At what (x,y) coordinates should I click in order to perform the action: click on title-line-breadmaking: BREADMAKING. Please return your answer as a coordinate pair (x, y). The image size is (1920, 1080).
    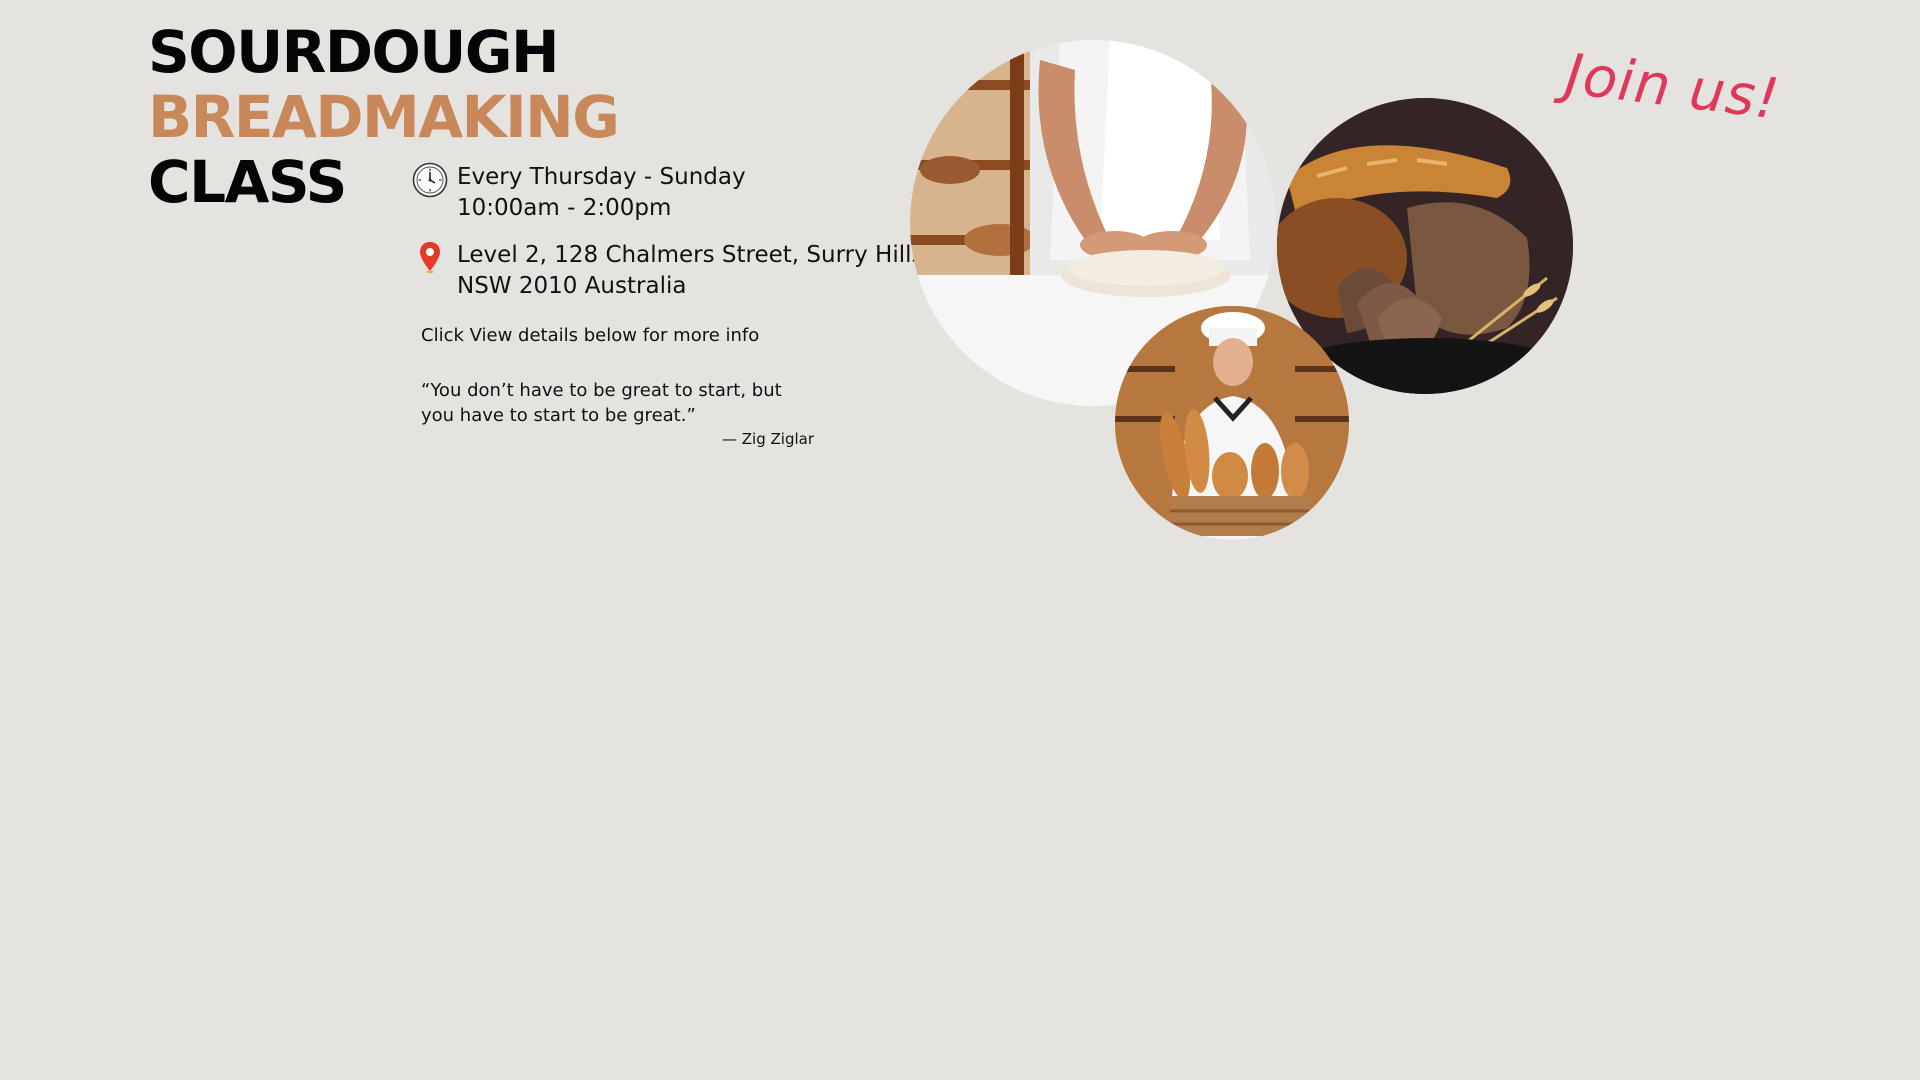
    Looking at the image, I should click on (384, 117).